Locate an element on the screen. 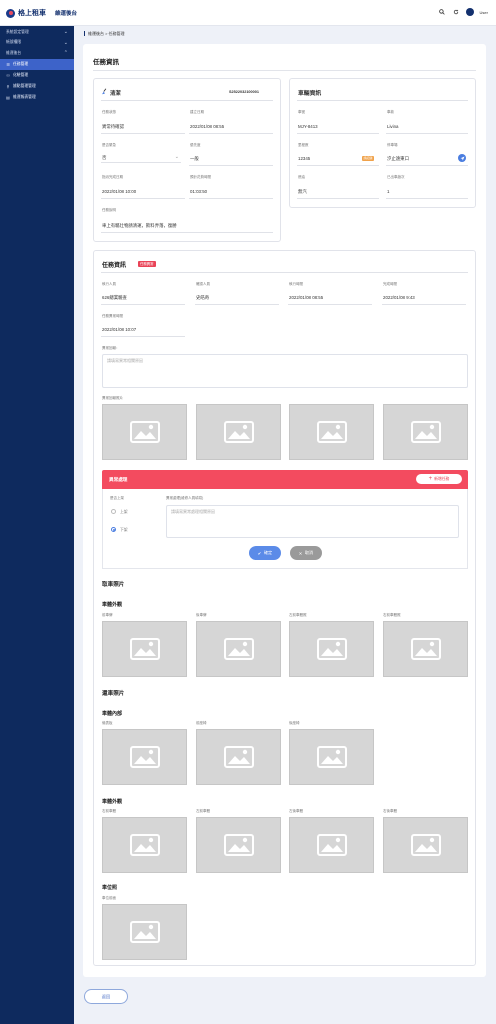 The image size is (496, 1024). confirm-button: ✔ 確定 is located at coordinates (265, 553).